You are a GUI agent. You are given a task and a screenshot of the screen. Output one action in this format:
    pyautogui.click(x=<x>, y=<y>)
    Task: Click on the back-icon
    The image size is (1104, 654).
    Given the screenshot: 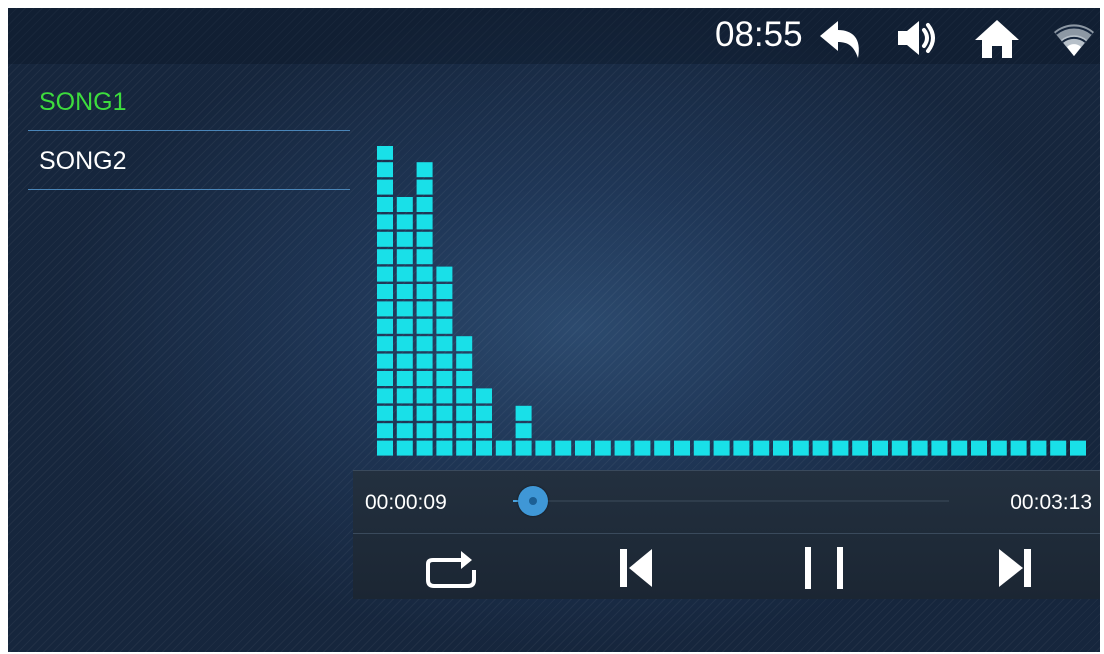 What is the action you would take?
    pyautogui.click(x=841, y=38)
    